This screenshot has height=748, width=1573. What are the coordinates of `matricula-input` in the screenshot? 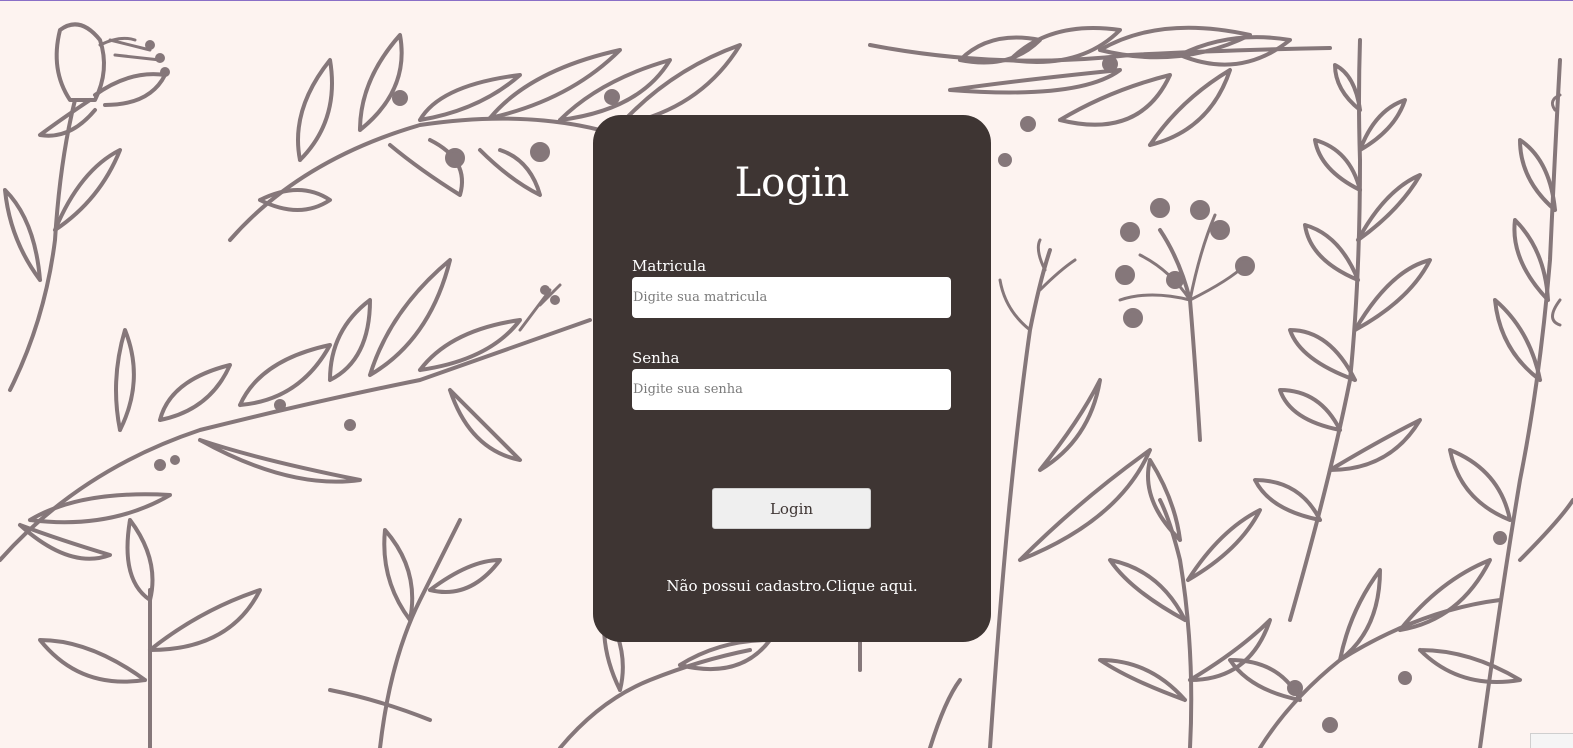 It's located at (791, 297).